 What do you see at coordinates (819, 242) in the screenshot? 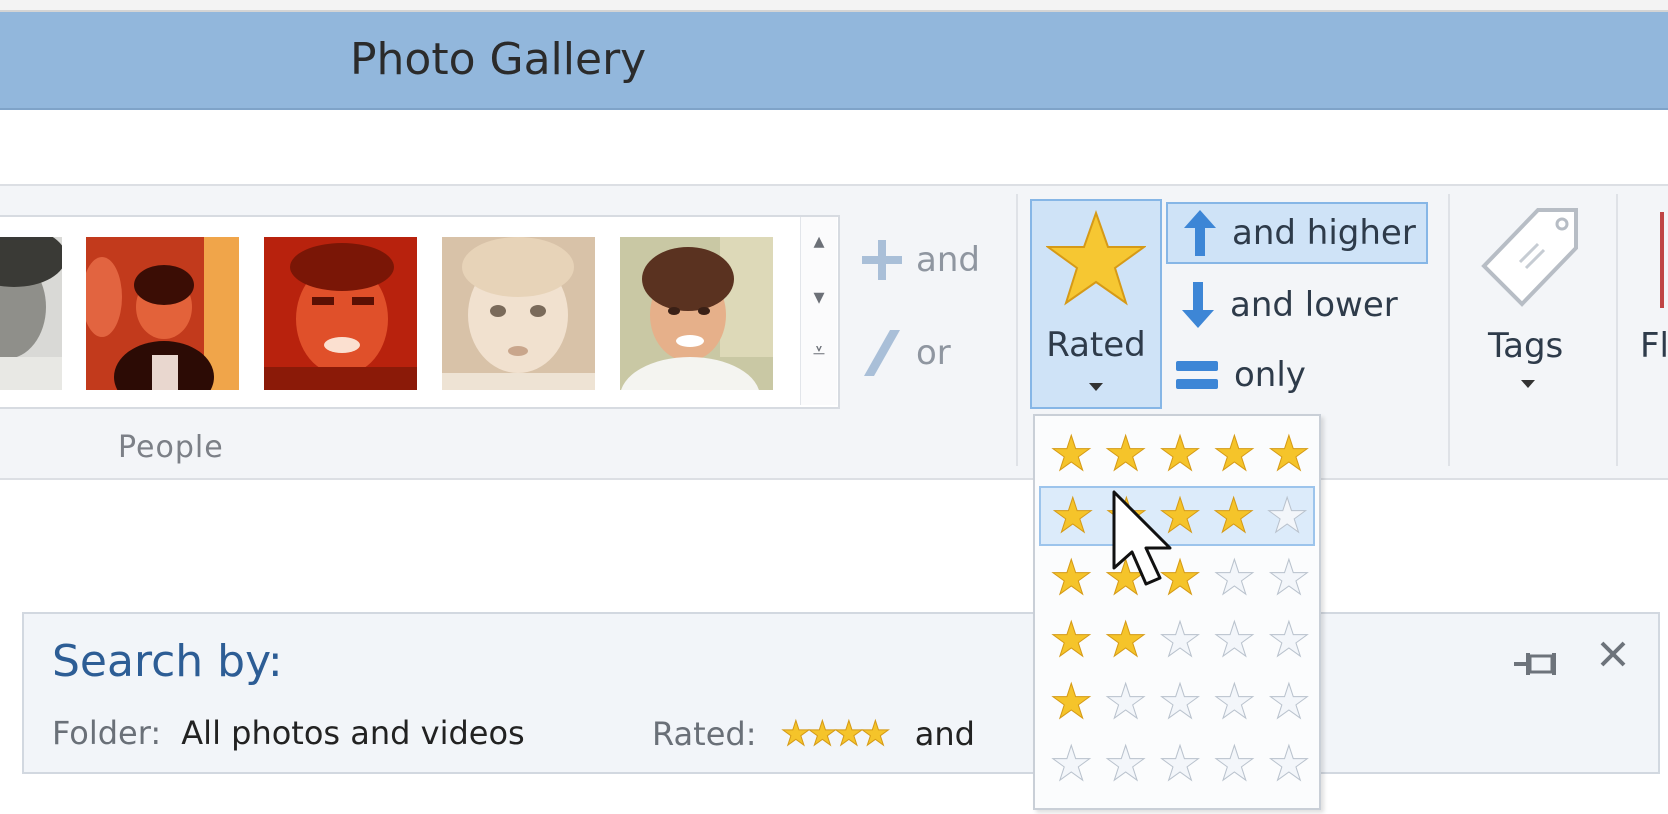
I see `scroll-up-icon: ▴` at bounding box center [819, 242].